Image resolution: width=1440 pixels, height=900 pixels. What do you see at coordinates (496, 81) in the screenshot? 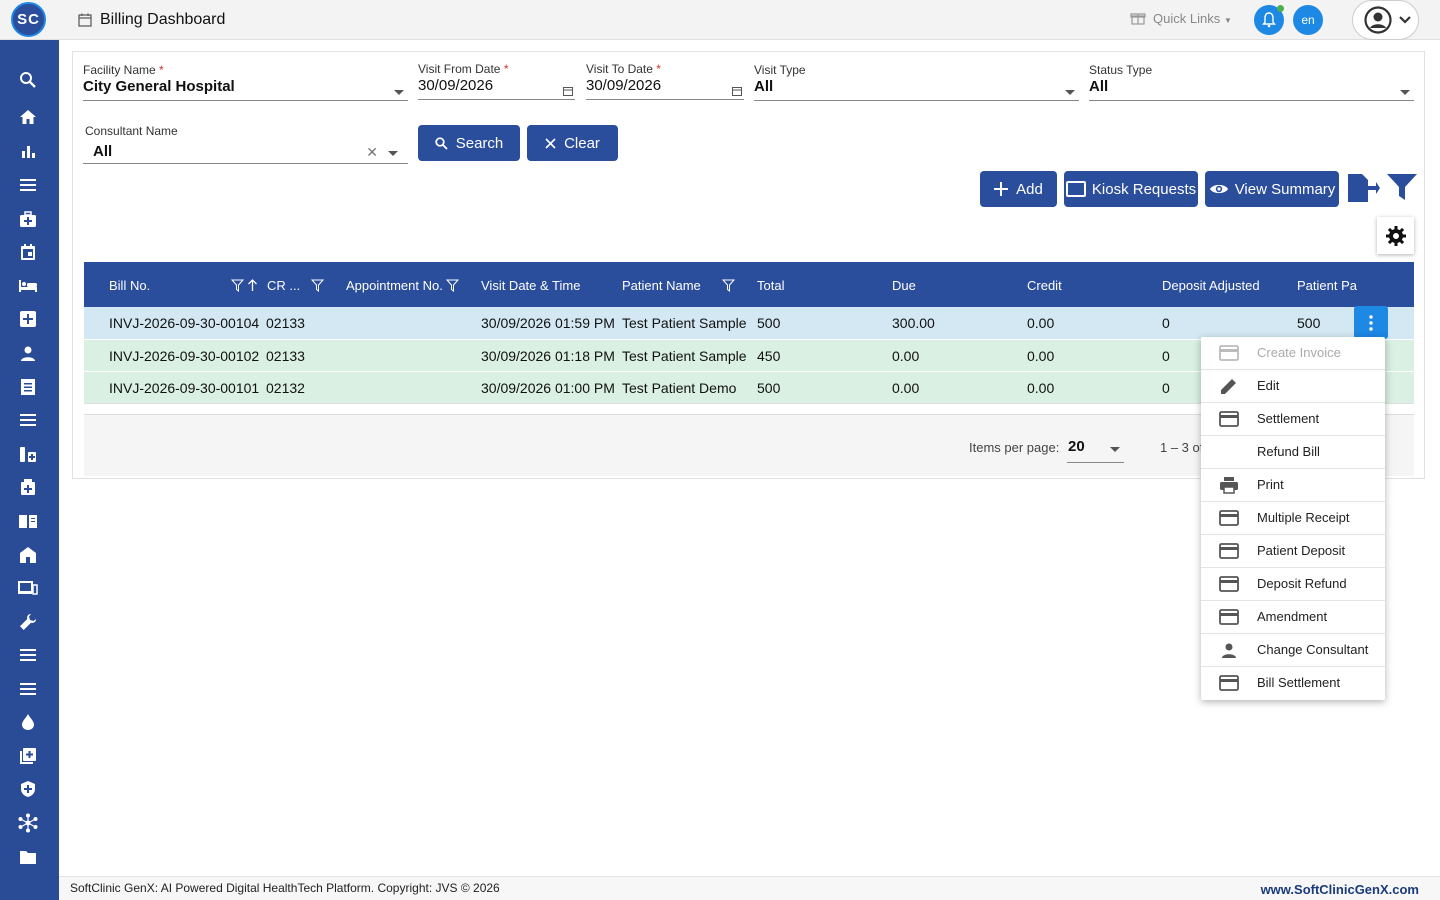
I see `visit-from-date-field: Visit From Date * 30/09/2026` at bounding box center [496, 81].